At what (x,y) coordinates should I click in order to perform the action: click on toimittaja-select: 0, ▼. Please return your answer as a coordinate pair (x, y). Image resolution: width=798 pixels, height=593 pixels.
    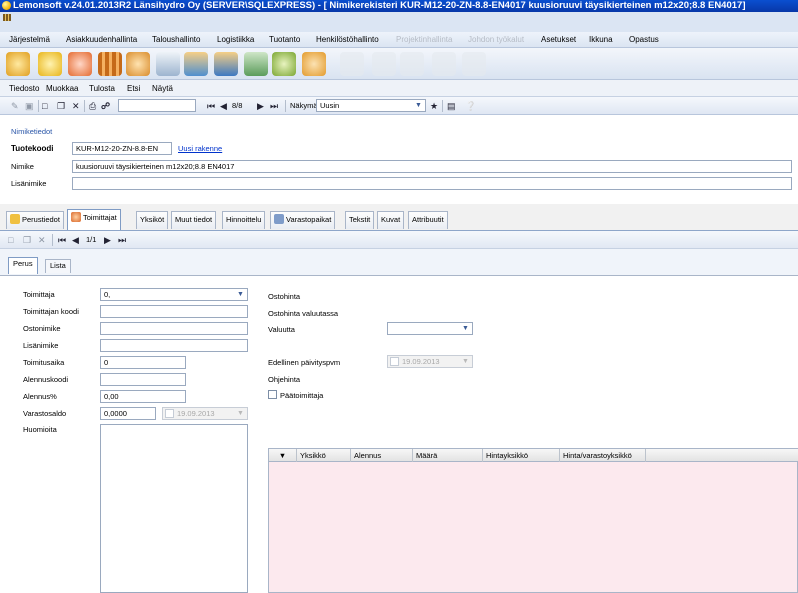
    Looking at the image, I should click on (174, 294).